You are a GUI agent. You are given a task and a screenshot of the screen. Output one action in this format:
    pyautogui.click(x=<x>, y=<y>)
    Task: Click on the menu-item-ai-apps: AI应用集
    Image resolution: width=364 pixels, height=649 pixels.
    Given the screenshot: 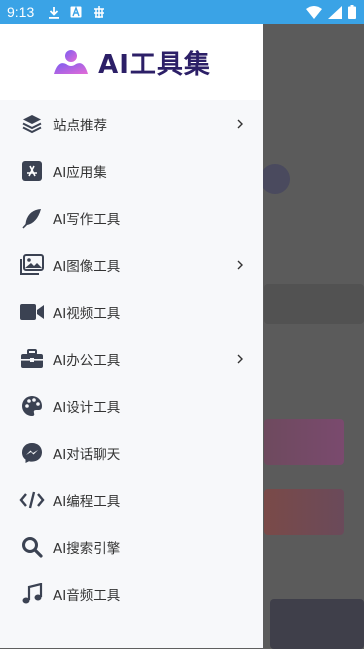 What is the action you would take?
    pyautogui.click(x=131, y=170)
    